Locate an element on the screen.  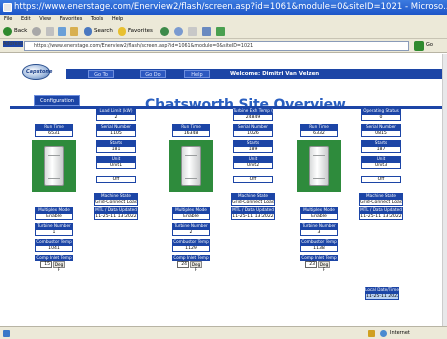
refresh-icon is located at coordinates (62, 31).